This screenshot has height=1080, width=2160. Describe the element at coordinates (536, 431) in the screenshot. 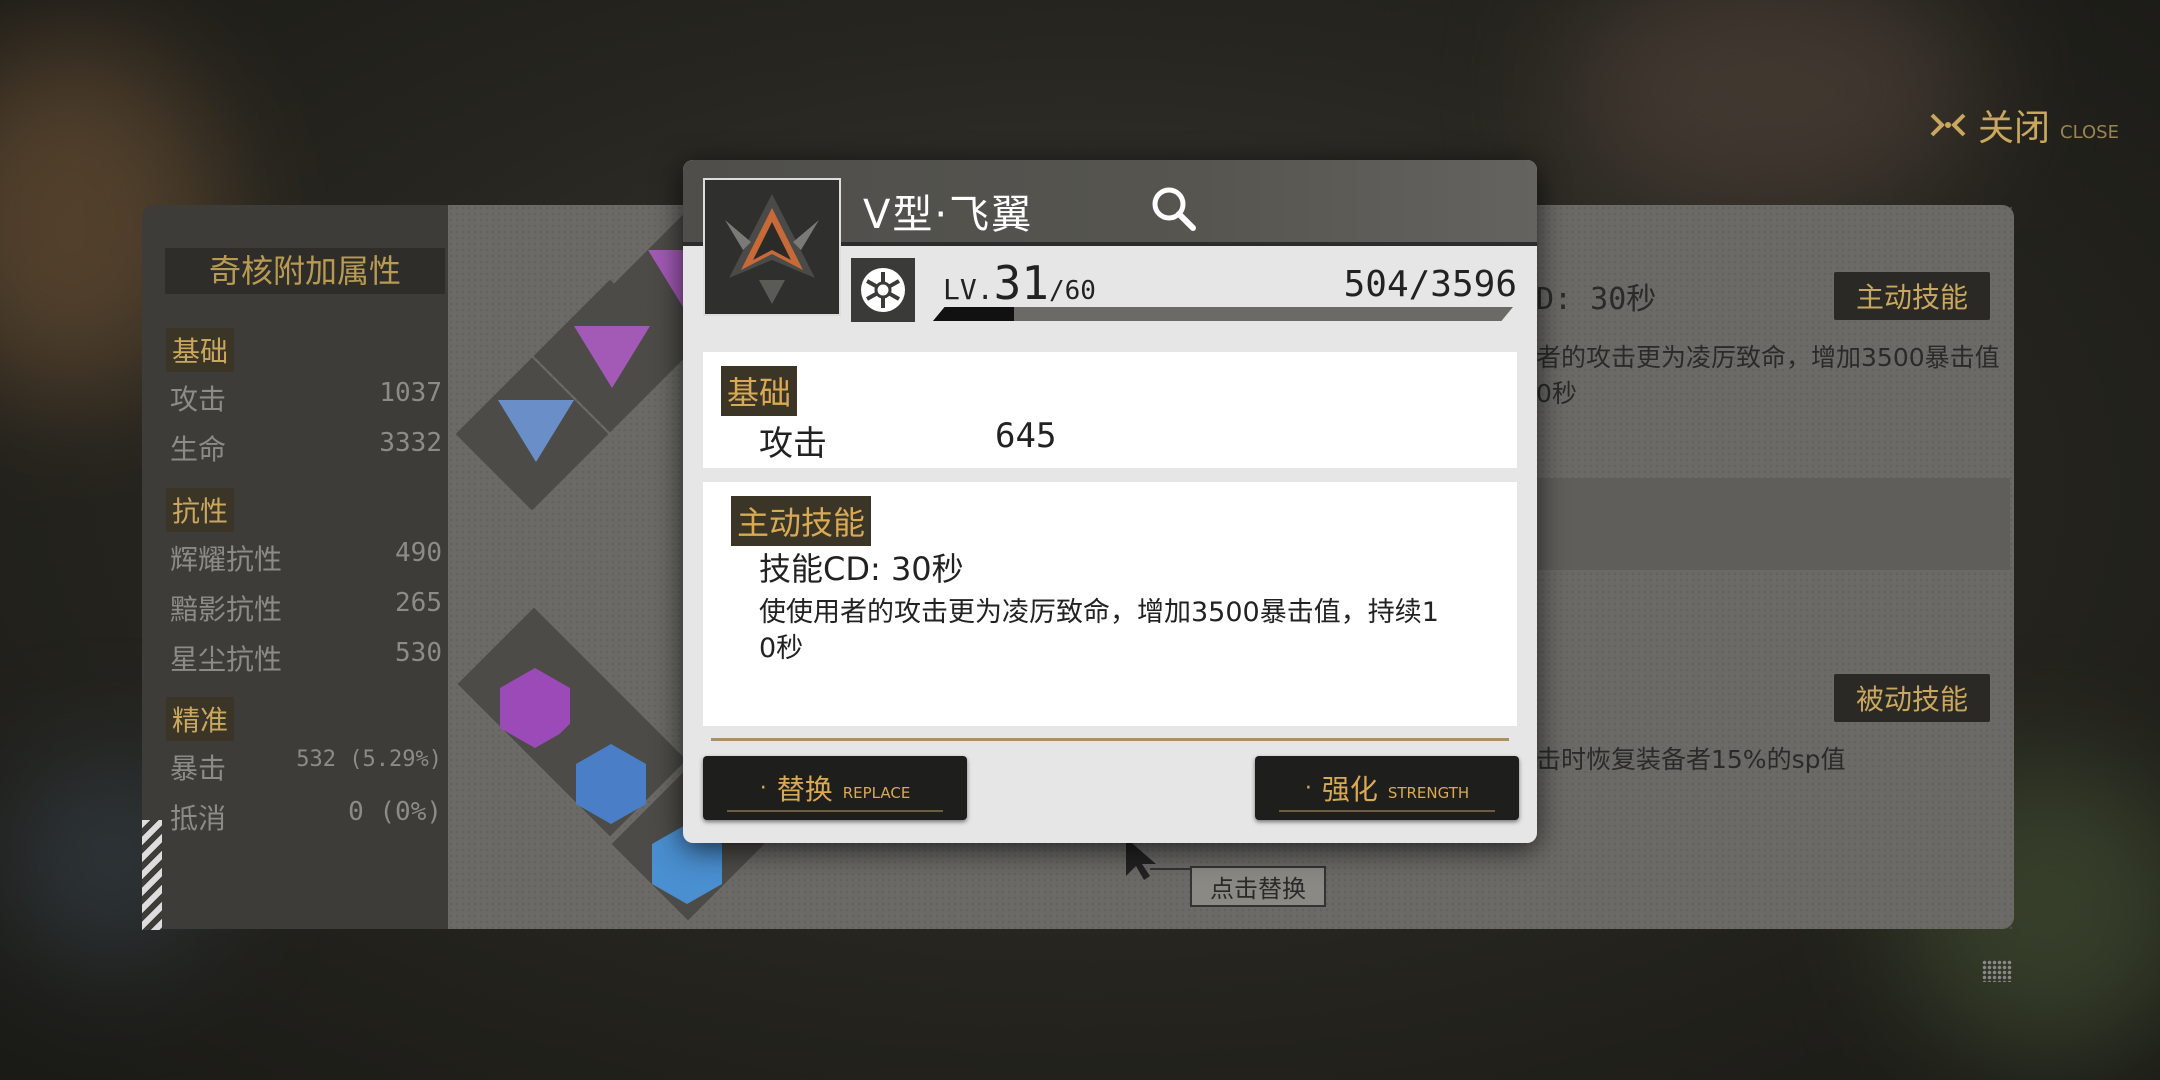

I see `blue-gem-icon` at that location.